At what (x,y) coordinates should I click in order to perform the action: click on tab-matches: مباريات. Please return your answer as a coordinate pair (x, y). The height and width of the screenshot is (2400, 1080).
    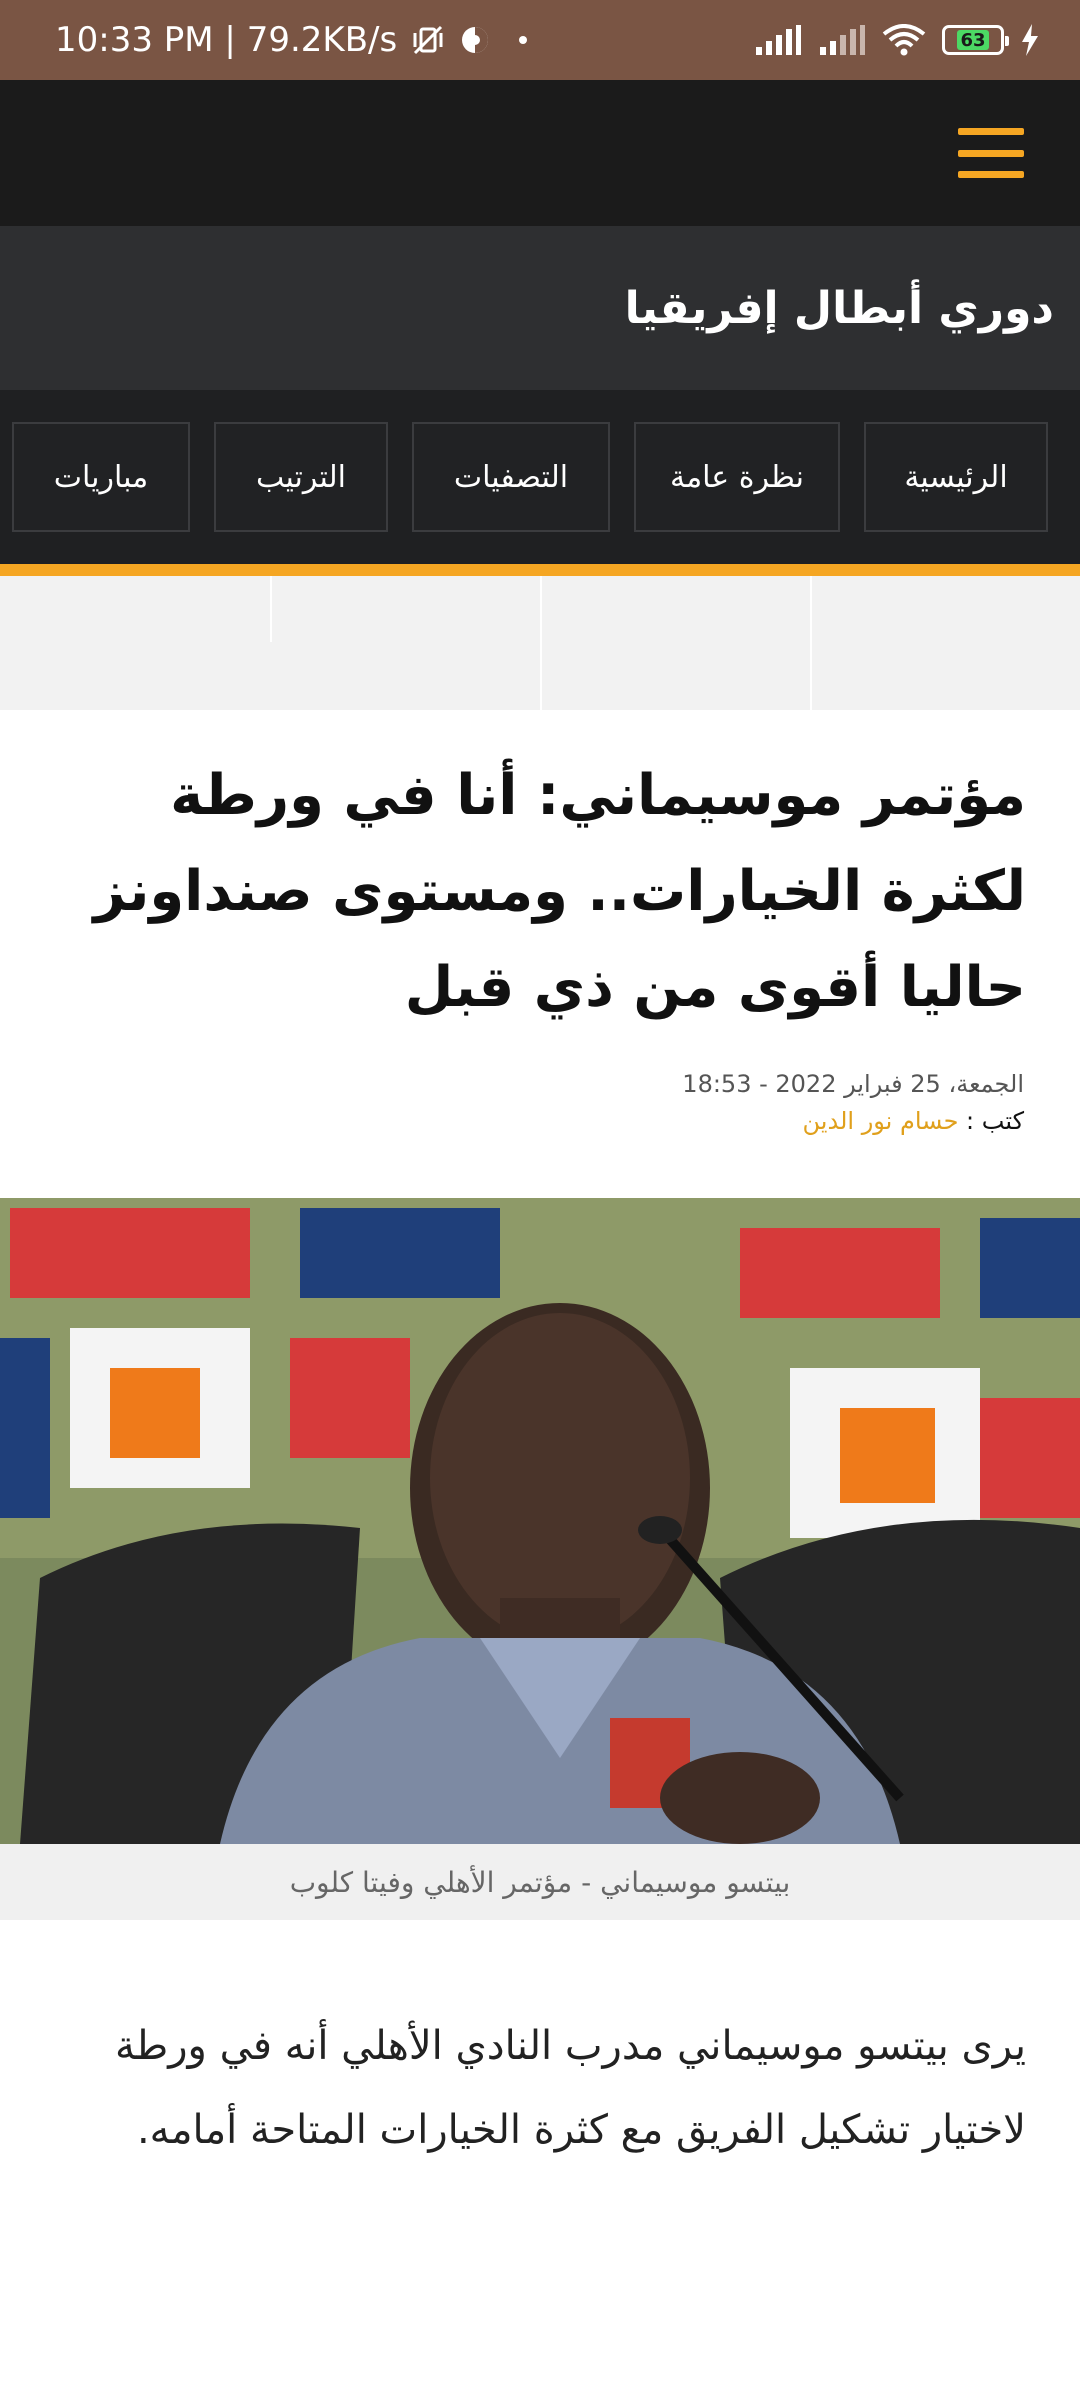
    Looking at the image, I should click on (101, 477).